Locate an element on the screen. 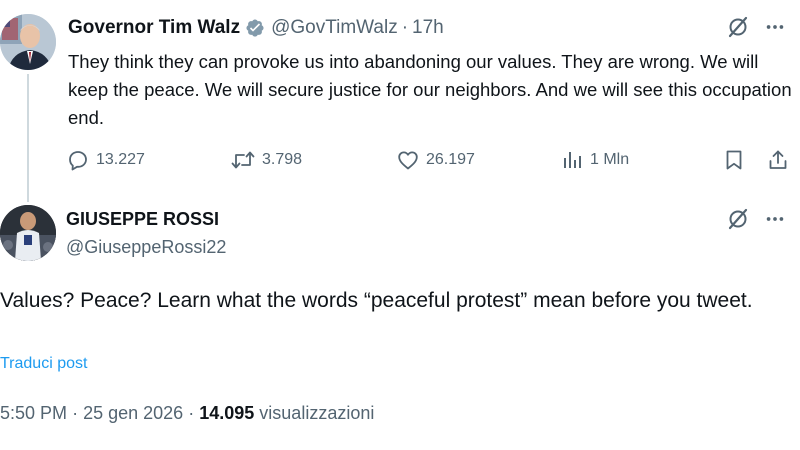 This screenshot has width=800, height=450. thread-connector-line is located at coordinates (28, 138).